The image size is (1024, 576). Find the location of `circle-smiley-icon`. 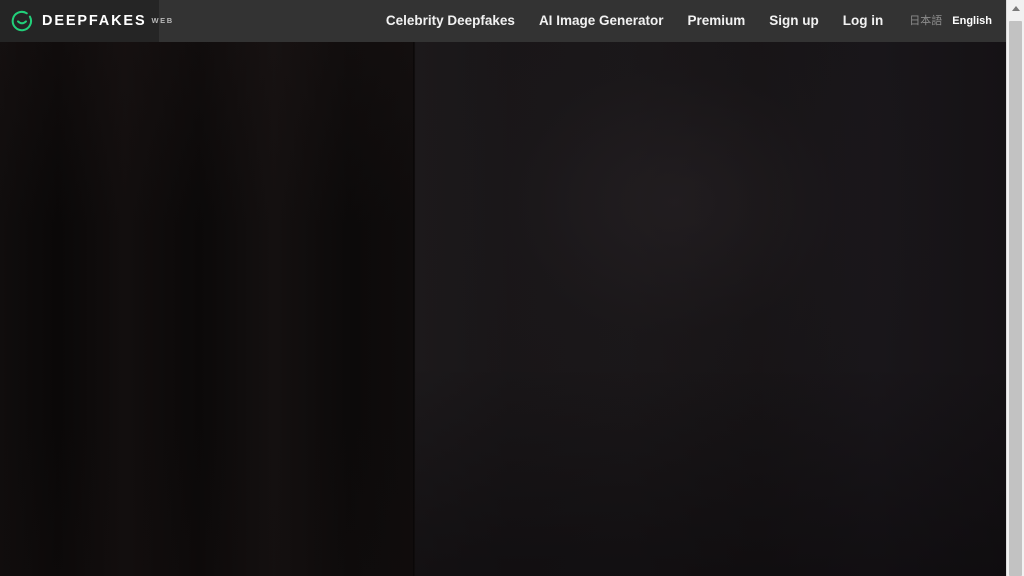

circle-smiley-icon is located at coordinates (22, 21).